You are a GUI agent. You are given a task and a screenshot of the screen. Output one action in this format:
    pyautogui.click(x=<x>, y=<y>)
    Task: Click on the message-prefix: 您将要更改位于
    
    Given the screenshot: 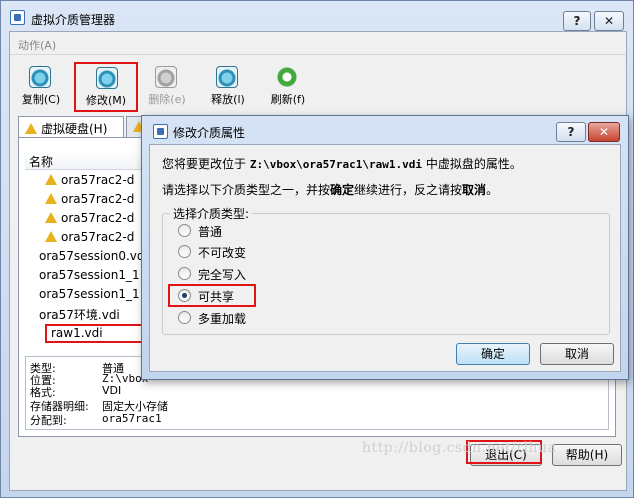 What is the action you would take?
    pyautogui.click(x=206, y=164)
    